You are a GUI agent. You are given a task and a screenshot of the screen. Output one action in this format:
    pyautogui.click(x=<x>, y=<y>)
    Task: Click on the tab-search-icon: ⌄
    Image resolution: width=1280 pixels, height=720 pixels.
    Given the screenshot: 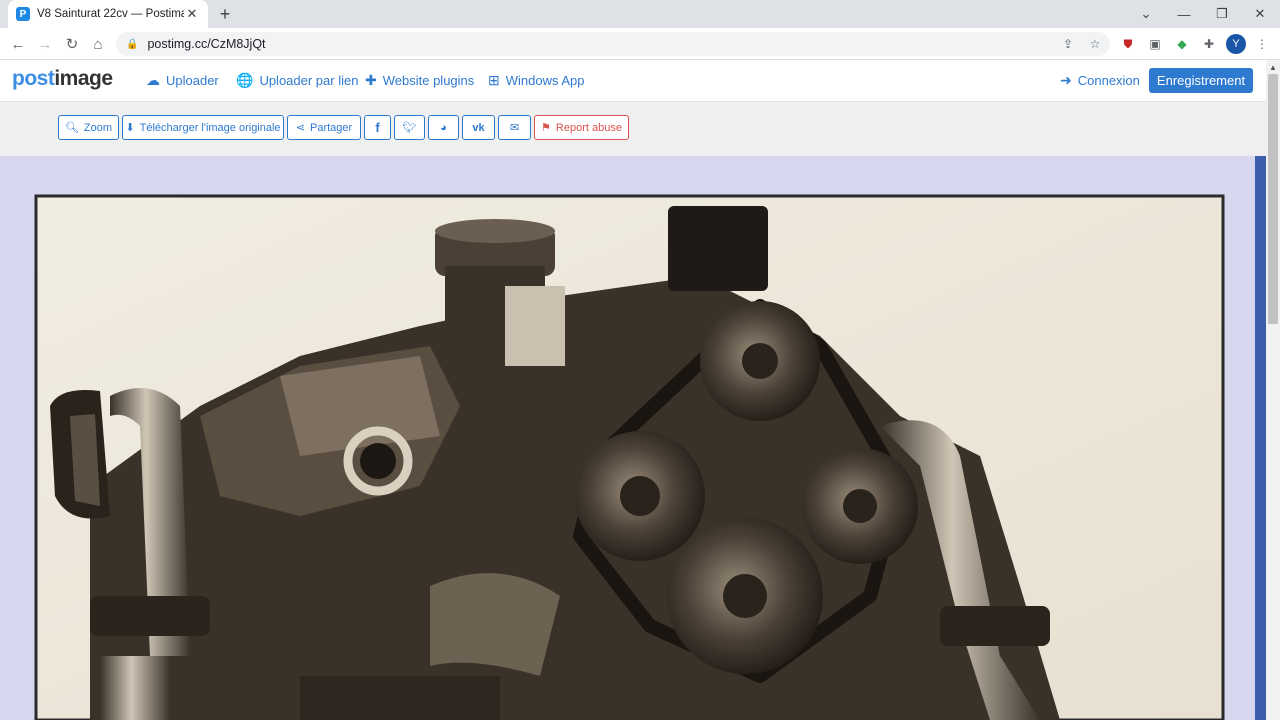 What is the action you would take?
    pyautogui.click(x=1146, y=14)
    